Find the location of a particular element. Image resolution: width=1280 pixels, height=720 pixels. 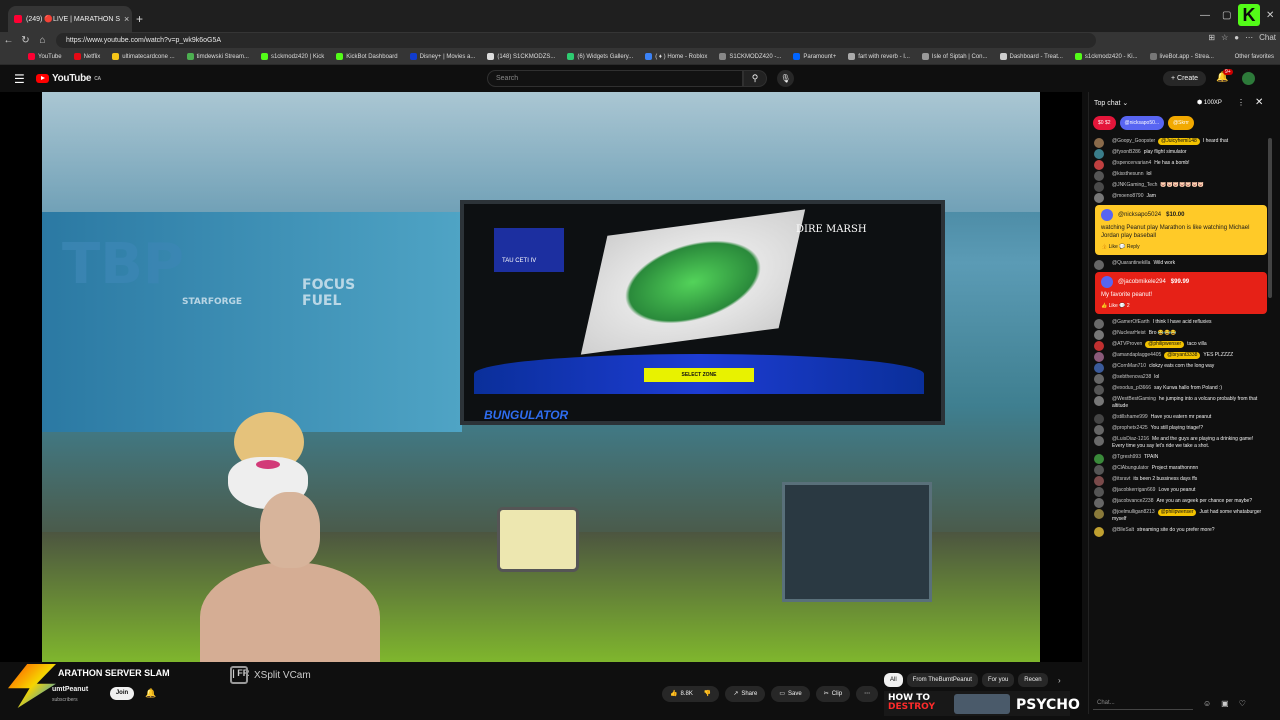

chip-filter: All is located at coordinates (893, 680).